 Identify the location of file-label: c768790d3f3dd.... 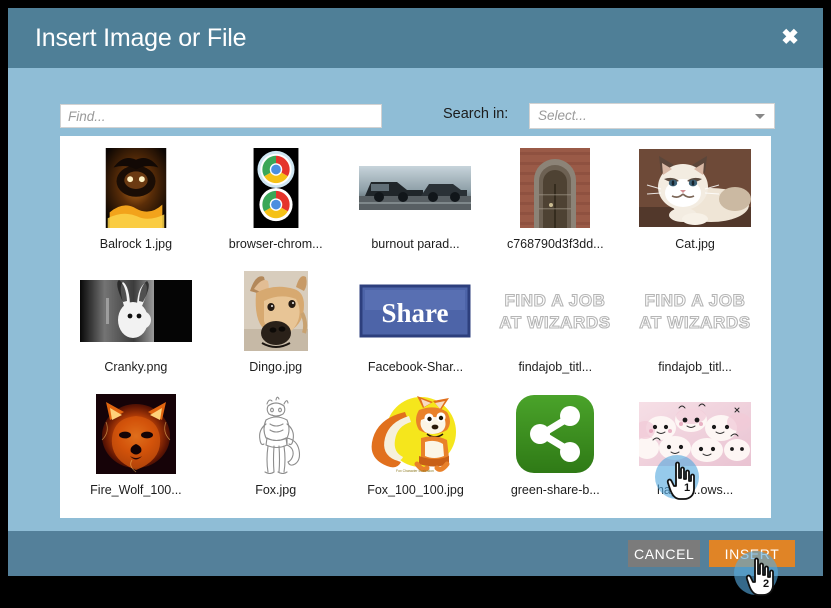
(555, 244).